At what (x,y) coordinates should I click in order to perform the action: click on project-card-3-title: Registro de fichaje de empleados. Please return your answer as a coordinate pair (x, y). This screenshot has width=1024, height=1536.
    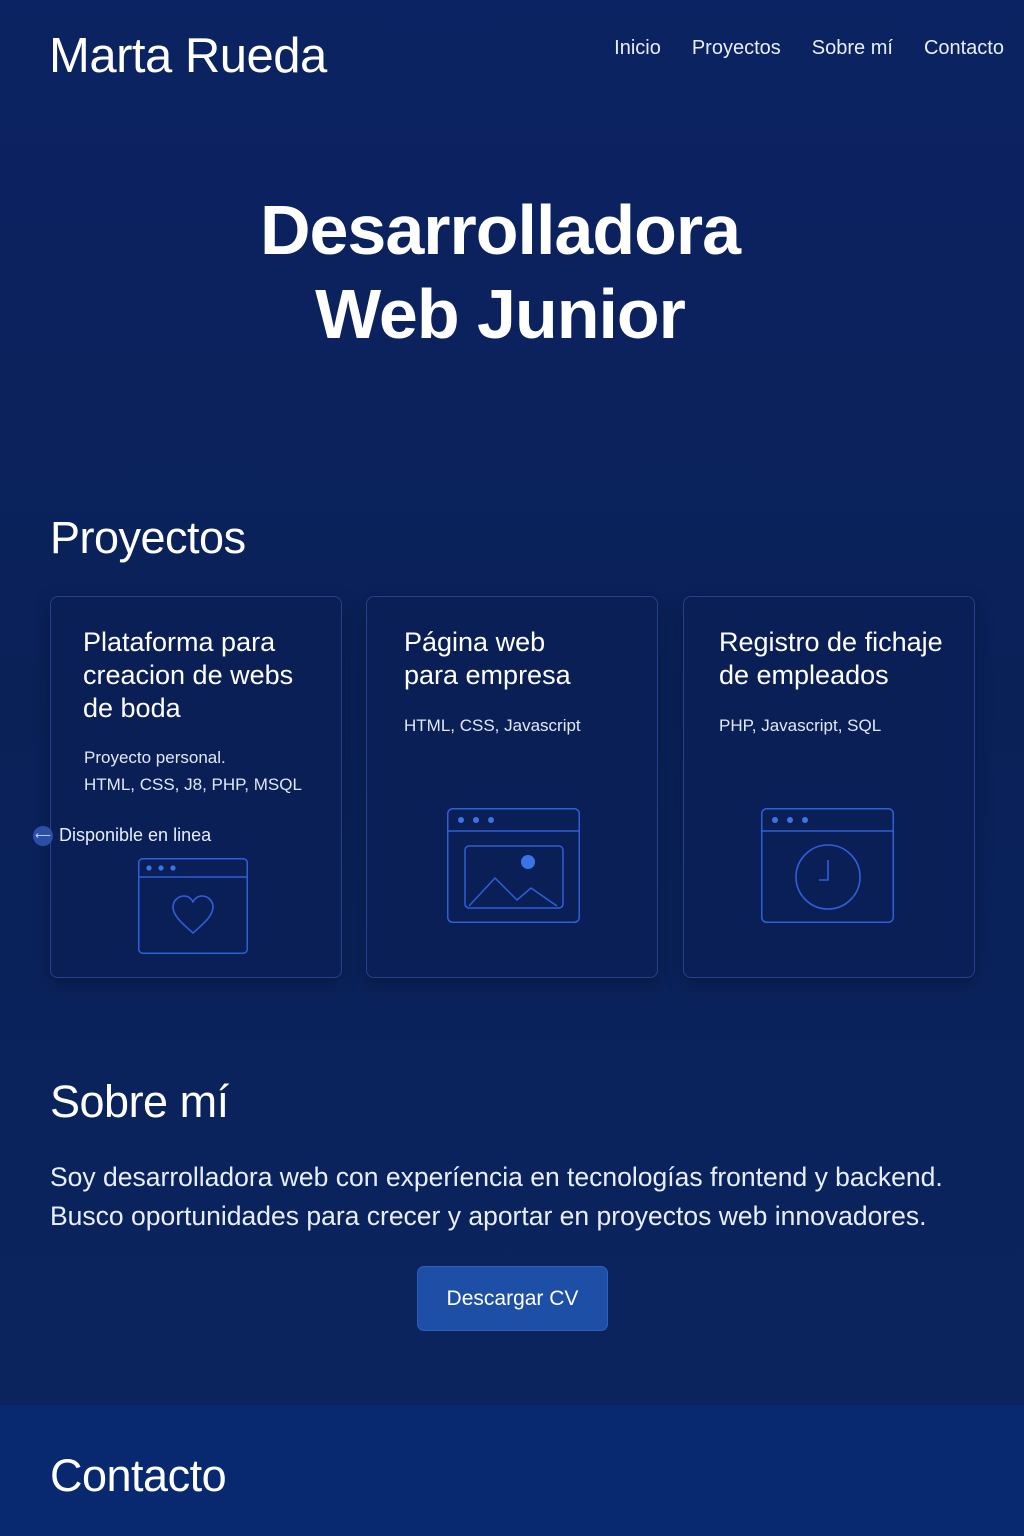
    Looking at the image, I should click on (831, 659).